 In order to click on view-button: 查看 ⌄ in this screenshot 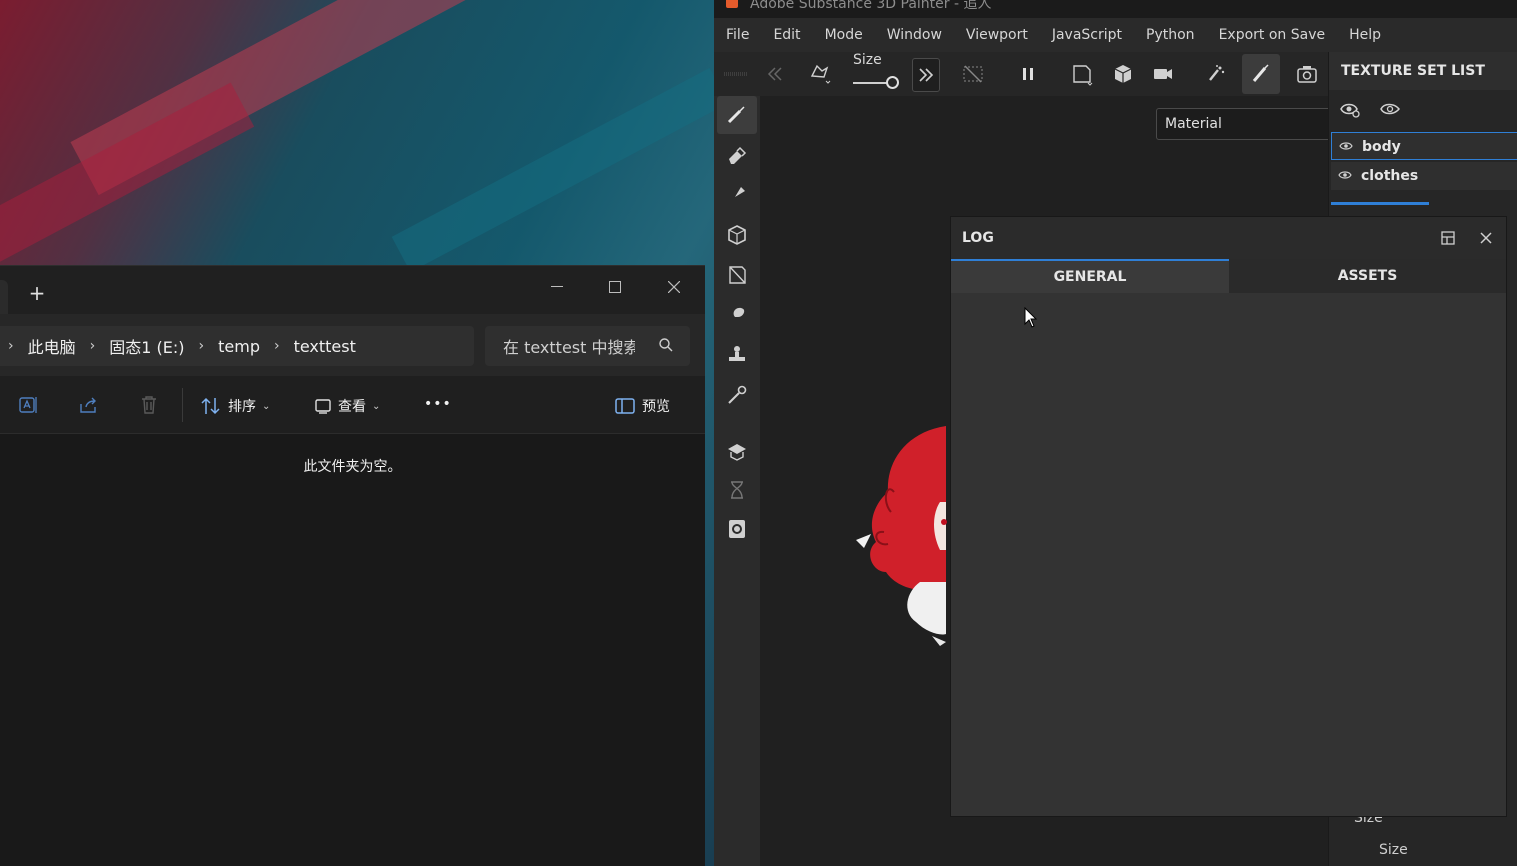, I will do `click(347, 406)`.